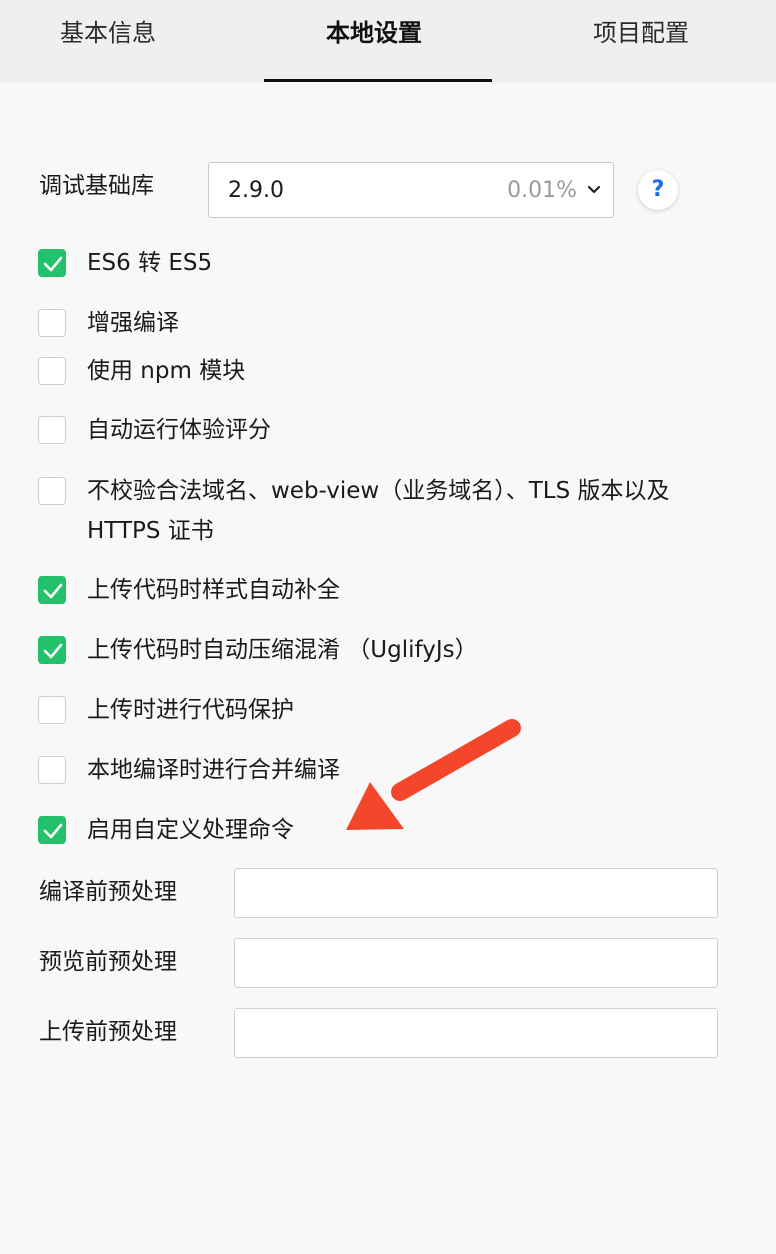 This screenshot has height=1254, width=776. Describe the element at coordinates (476, 1033) in the screenshot. I see `pre-upload-input` at that location.